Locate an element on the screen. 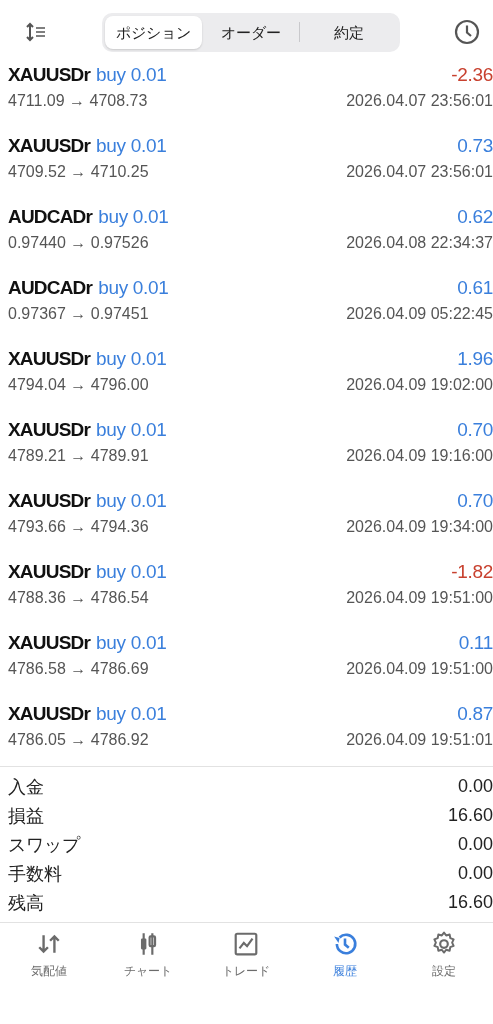 Image resolution: width=493 pixels, height=1024 pixels. price-range: 4711.09 → 4708.73 is located at coordinates (78, 101).